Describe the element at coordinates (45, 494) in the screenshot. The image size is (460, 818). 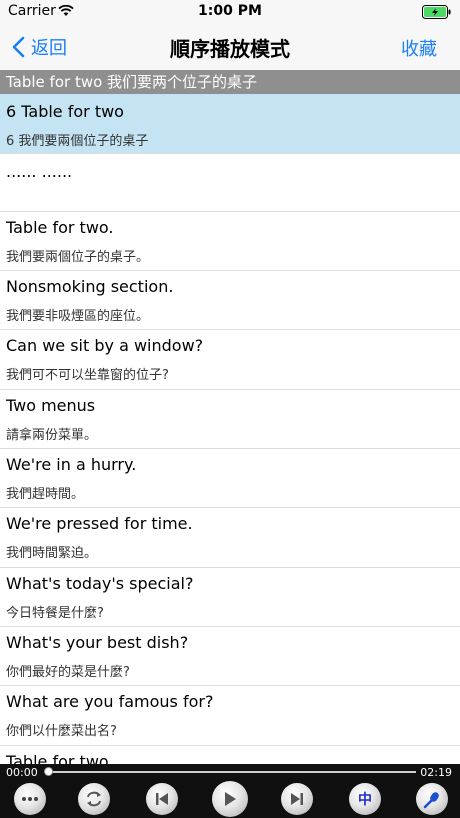
I see `list-item-chinese: 我們趕時間。` at that location.